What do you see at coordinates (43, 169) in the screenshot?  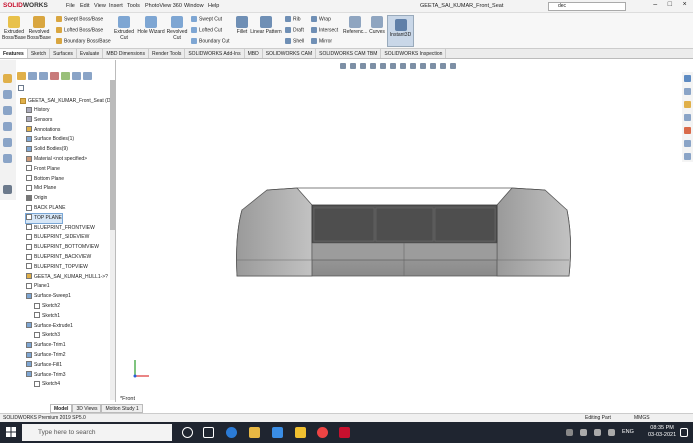 I see `tree-item: Front Plane` at bounding box center [43, 169].